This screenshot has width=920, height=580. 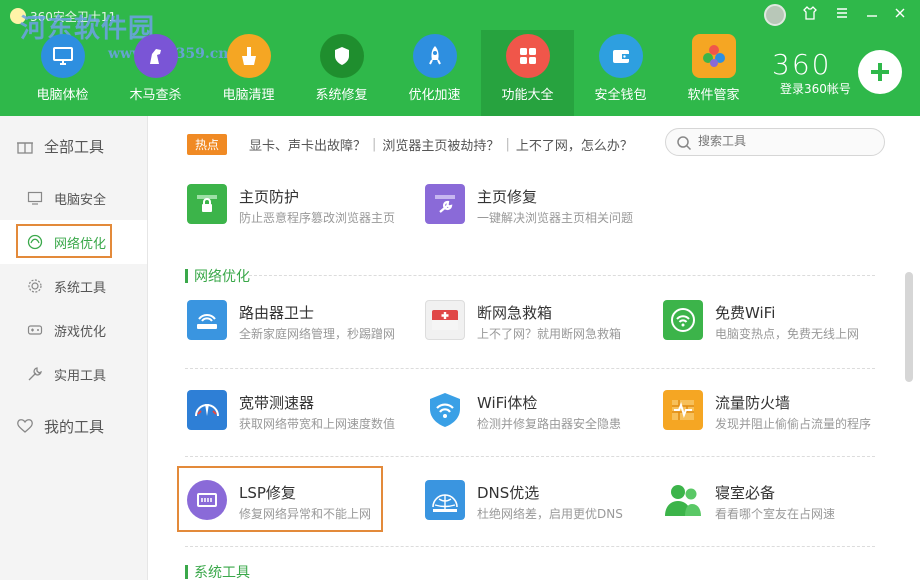 I want to click on sidebar-item-game-optimize: 游戏优化, so click(x=73, y=330).